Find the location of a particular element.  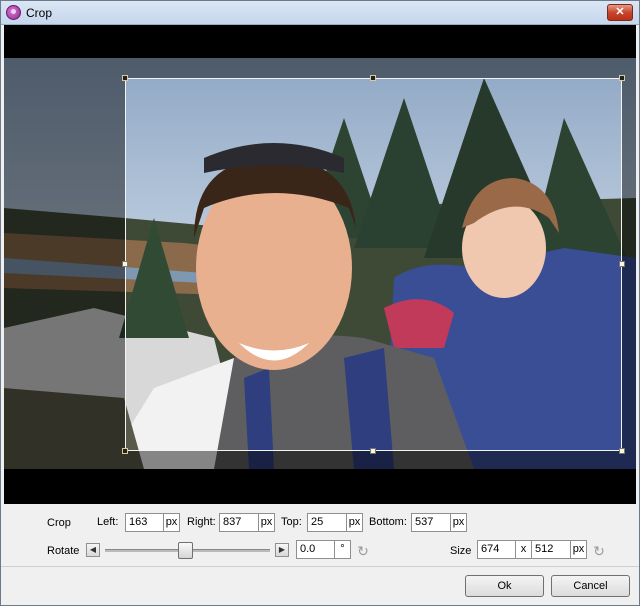

crop-handle-top is located at coordinates (373, 78).